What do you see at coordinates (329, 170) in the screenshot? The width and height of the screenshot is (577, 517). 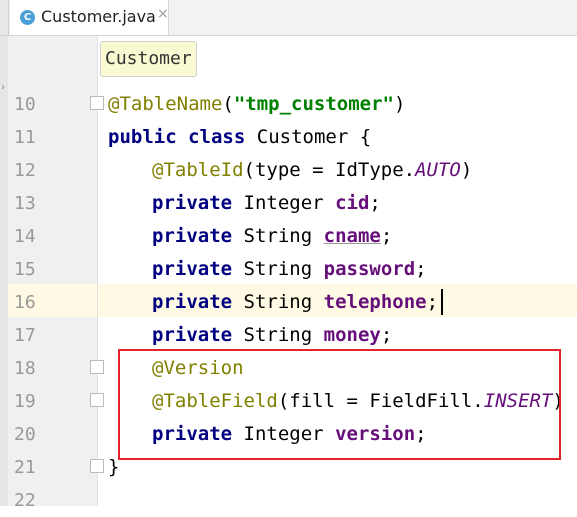 I see `code-text: (type = IdType.` at bounding box center [329, 170].